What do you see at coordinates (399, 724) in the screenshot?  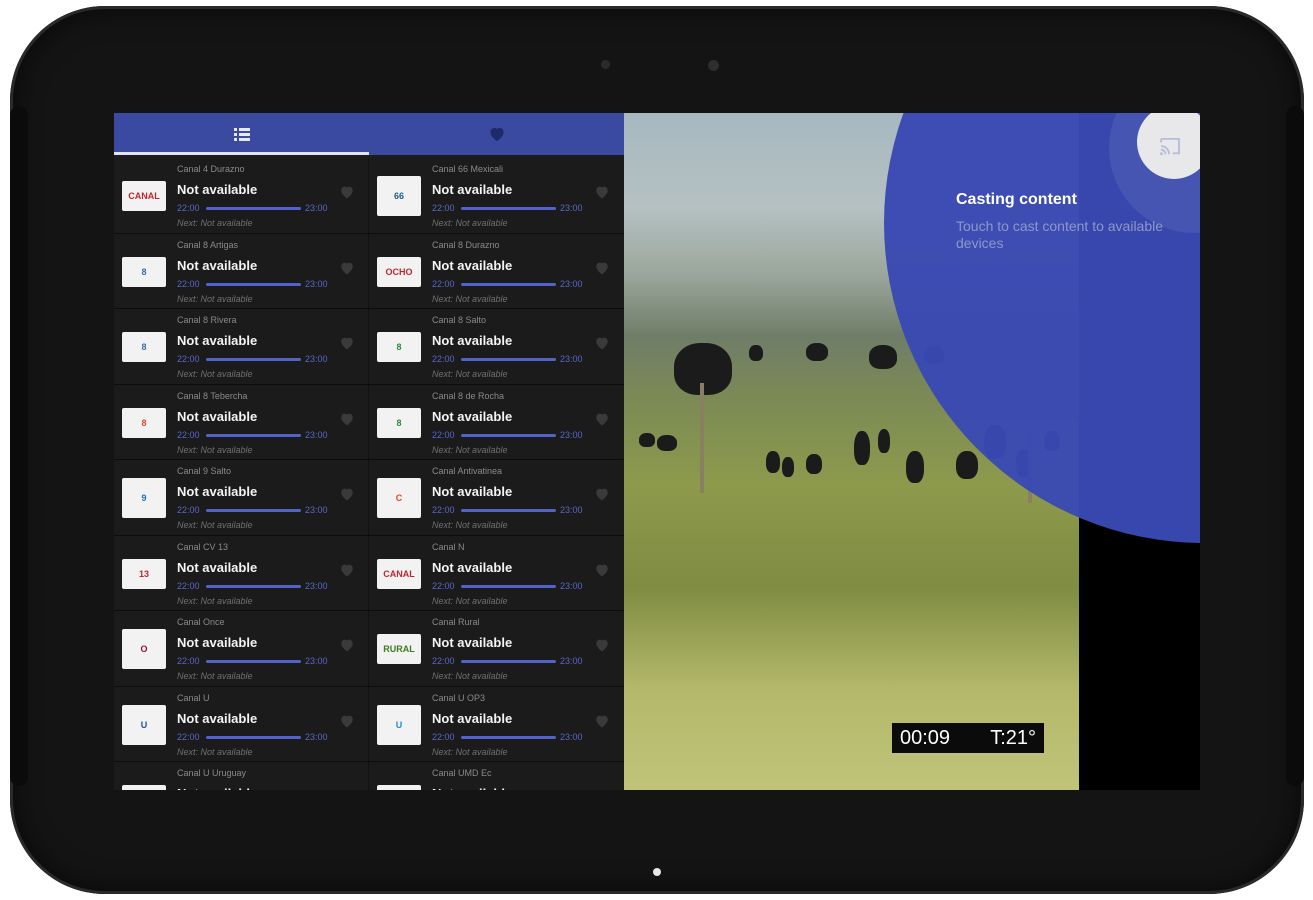 I see `channel-logo: U` at bounding box center [399, 724].